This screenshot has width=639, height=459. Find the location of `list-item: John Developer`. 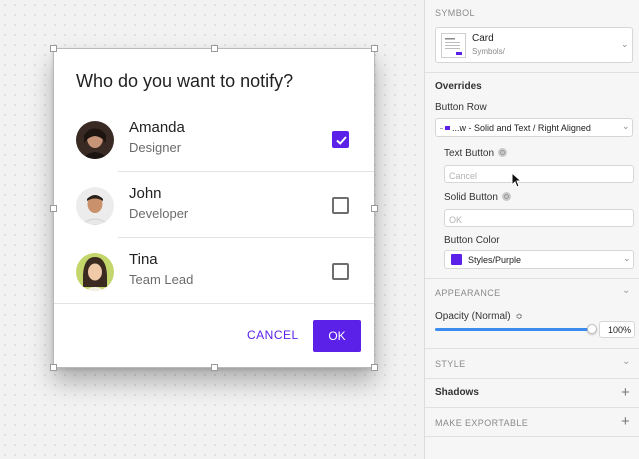

list-item: John Developer is located at coordinates (214, 205).